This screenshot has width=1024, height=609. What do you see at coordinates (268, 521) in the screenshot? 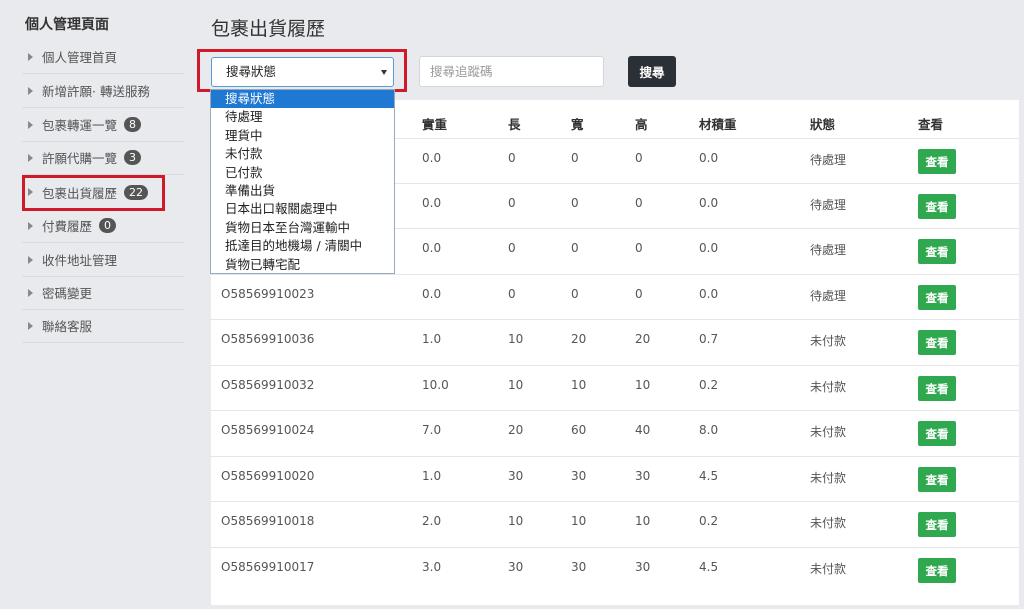
I see `cell-id: O58569910018` at bounding box center [268, 521].